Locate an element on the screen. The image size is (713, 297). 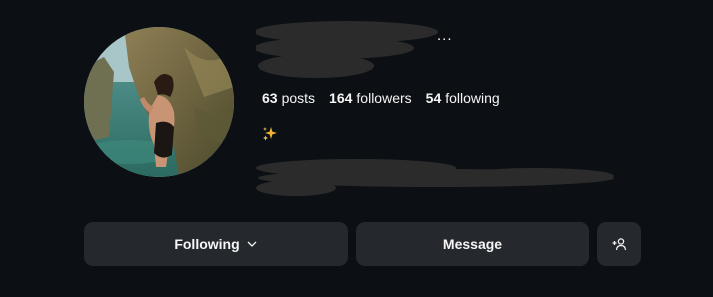
profile-photo is located at coordinates (159, 102).